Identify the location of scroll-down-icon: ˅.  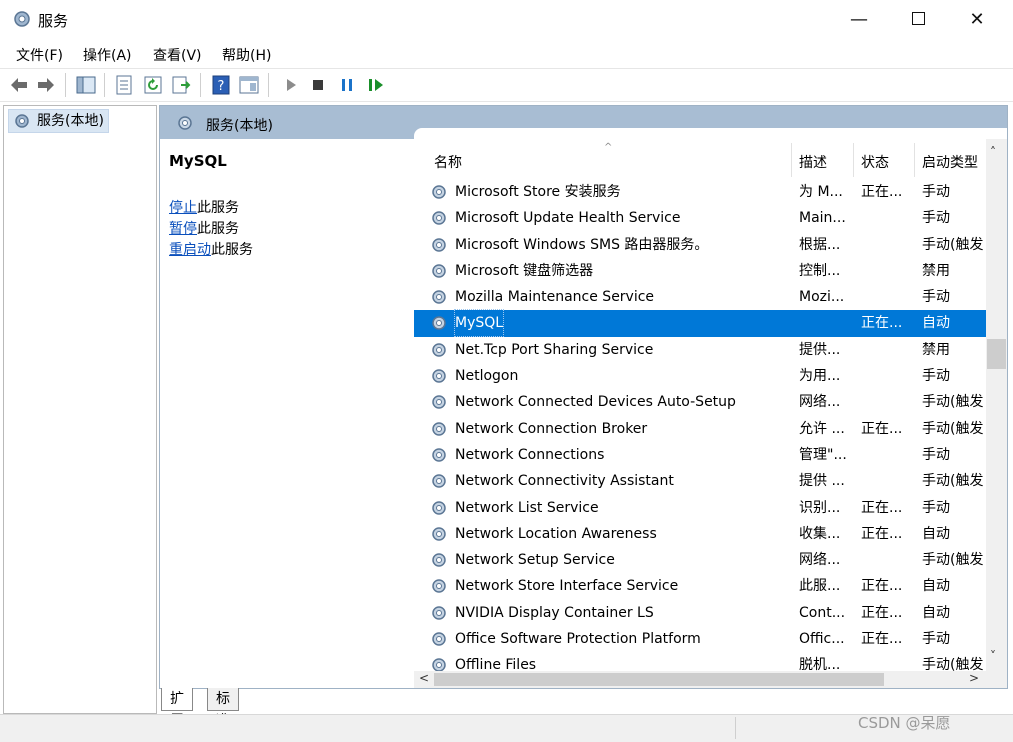
(993, 656).